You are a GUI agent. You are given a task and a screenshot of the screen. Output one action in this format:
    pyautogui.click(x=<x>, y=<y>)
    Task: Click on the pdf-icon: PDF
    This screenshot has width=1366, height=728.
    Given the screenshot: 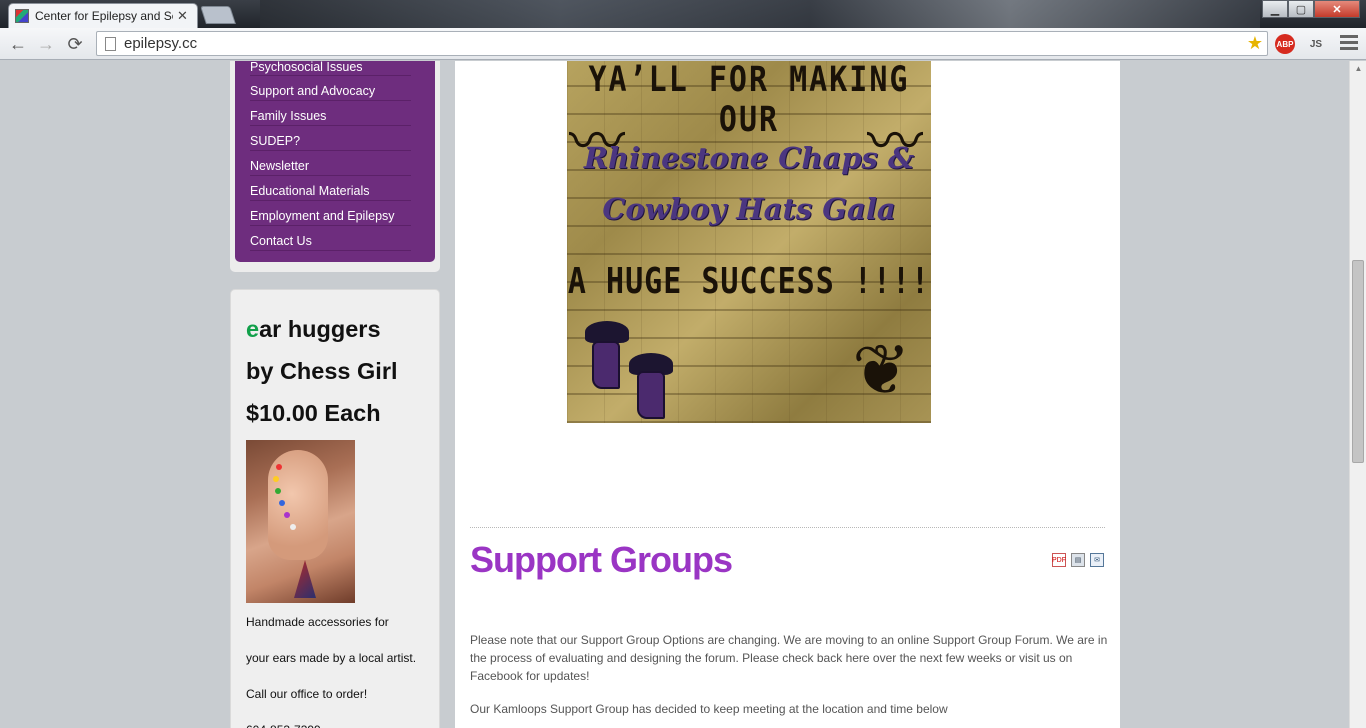 What is the action you would take?
    pyautogui.click(x=1059, y=560)
    